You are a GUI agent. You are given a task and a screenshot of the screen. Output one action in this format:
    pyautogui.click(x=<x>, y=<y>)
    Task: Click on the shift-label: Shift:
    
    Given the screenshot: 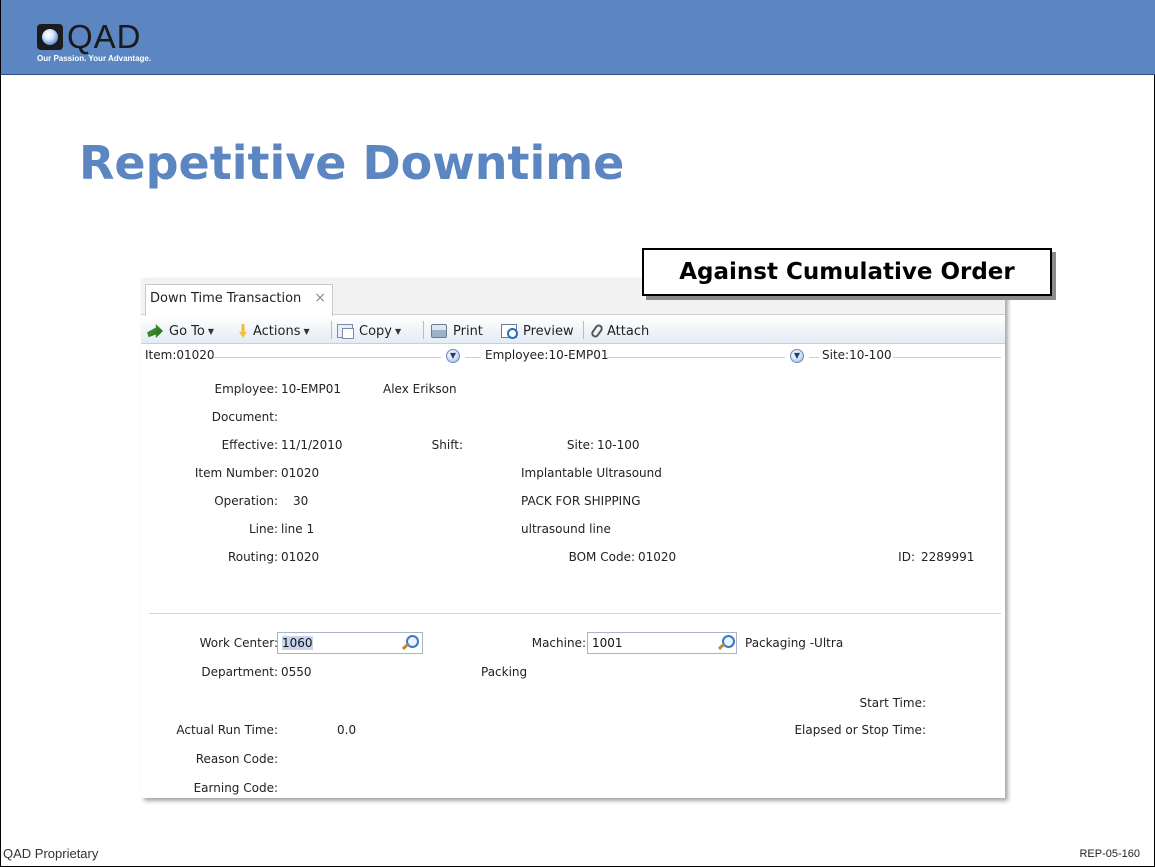 What is the action you would take?
    pyautogui.click(x=447, y=445)
    